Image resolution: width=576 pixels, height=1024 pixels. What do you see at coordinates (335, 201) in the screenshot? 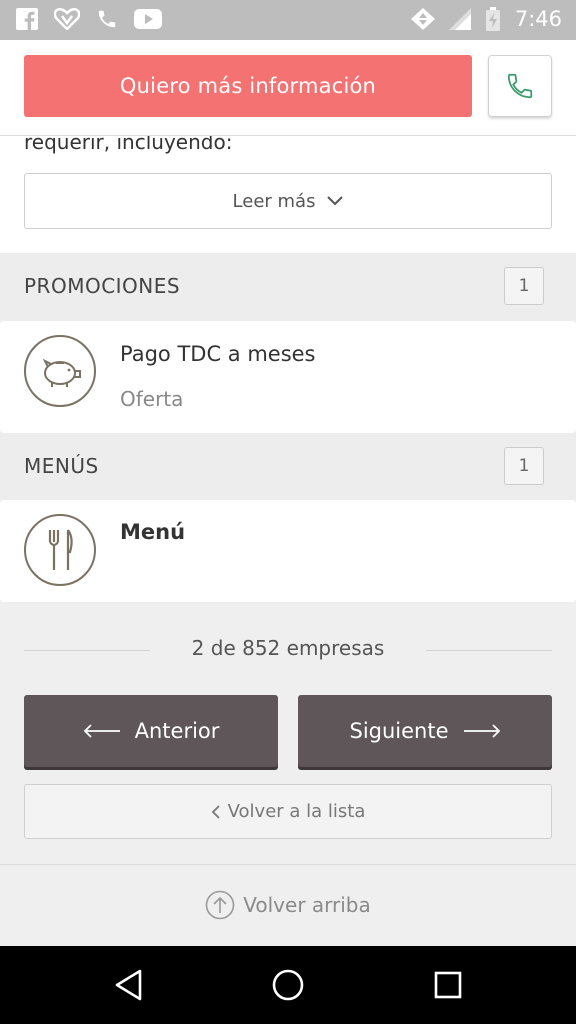
I see `chevron-down-icon` at bounding box center [335, 201].